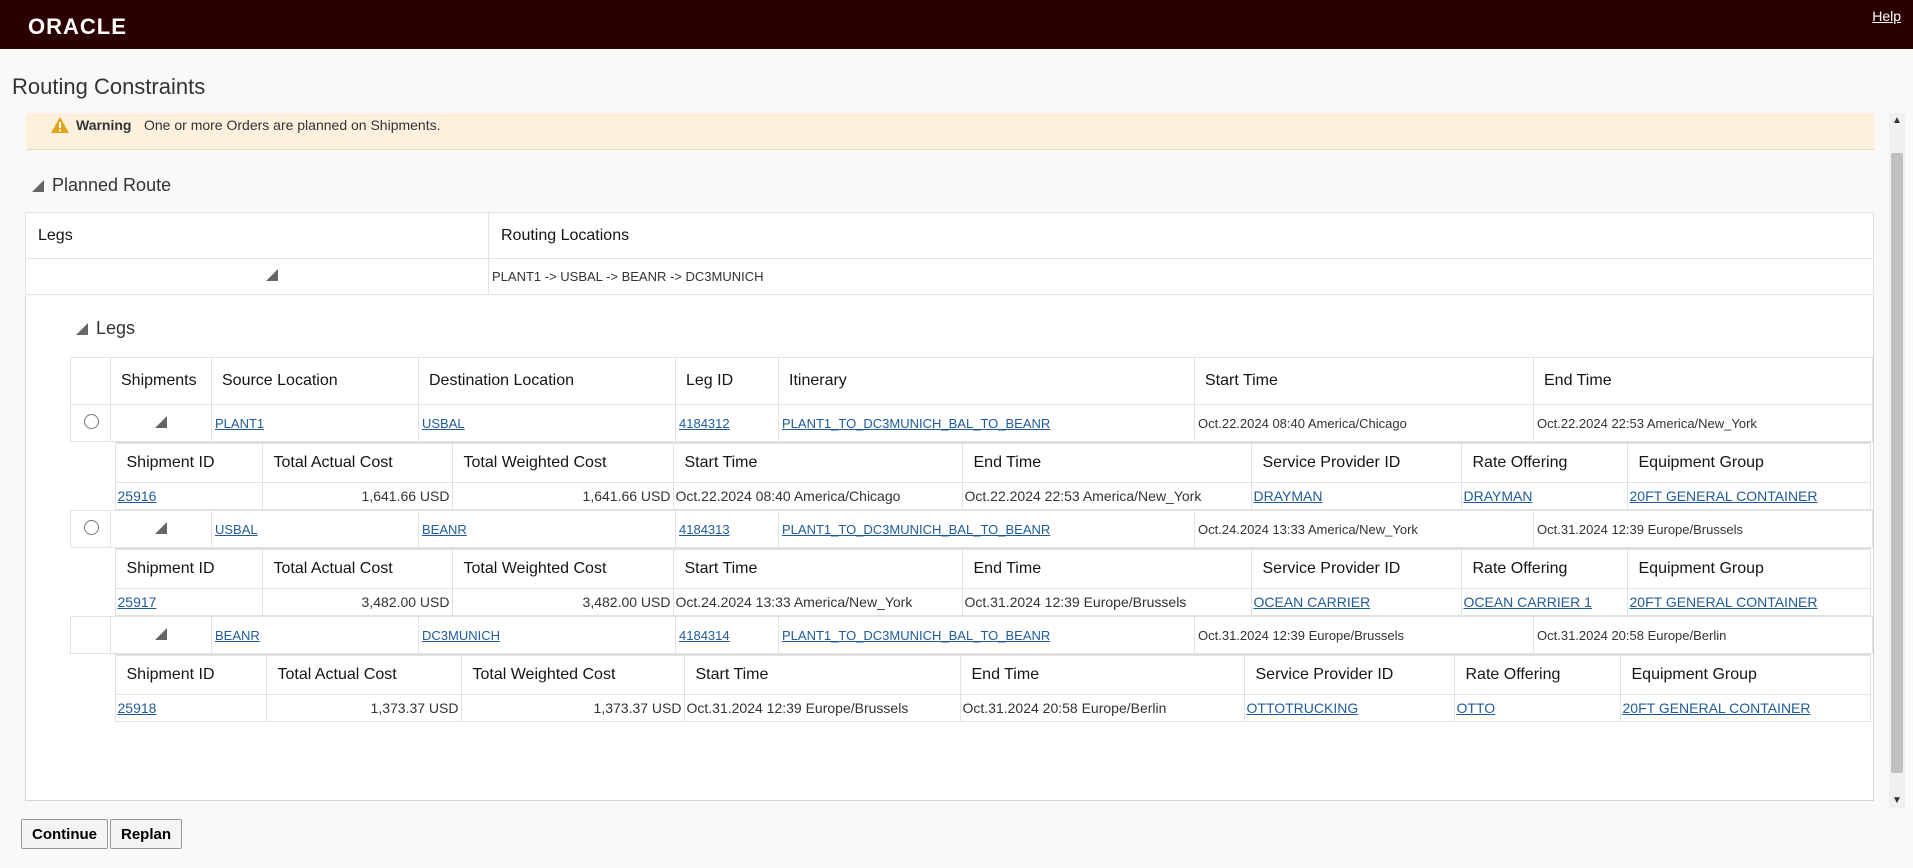  I want to click on scroll-up-icon: ▲, so click(1897, 120).